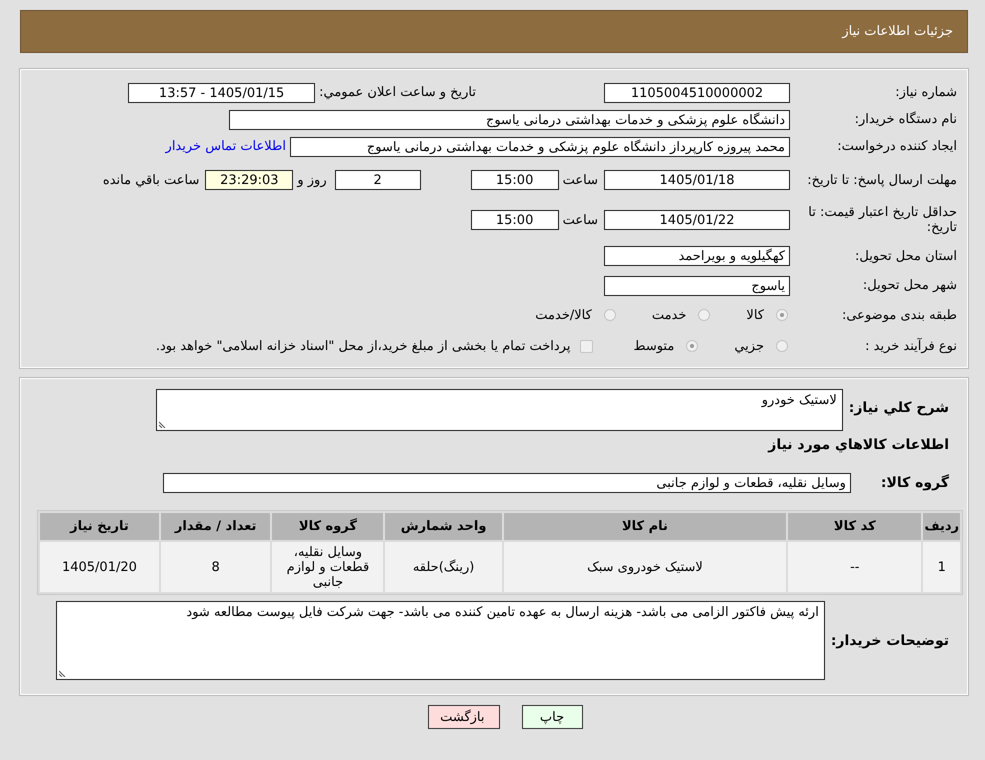 The width and height of the screenshot is (985, 760). Describe the element at coordinates (226, 146) in the screenshot. I see `buyer-contact-link: اطلاعات تماس خریدار` at that location.